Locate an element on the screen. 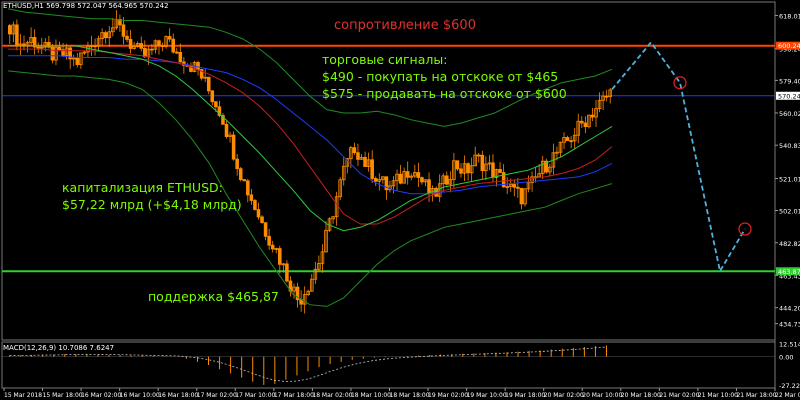 This screenshot has width=800, height=400. macd-info: MACD(12,26,9) 10.7086 7.6247 is located at coordinates (59, 348).